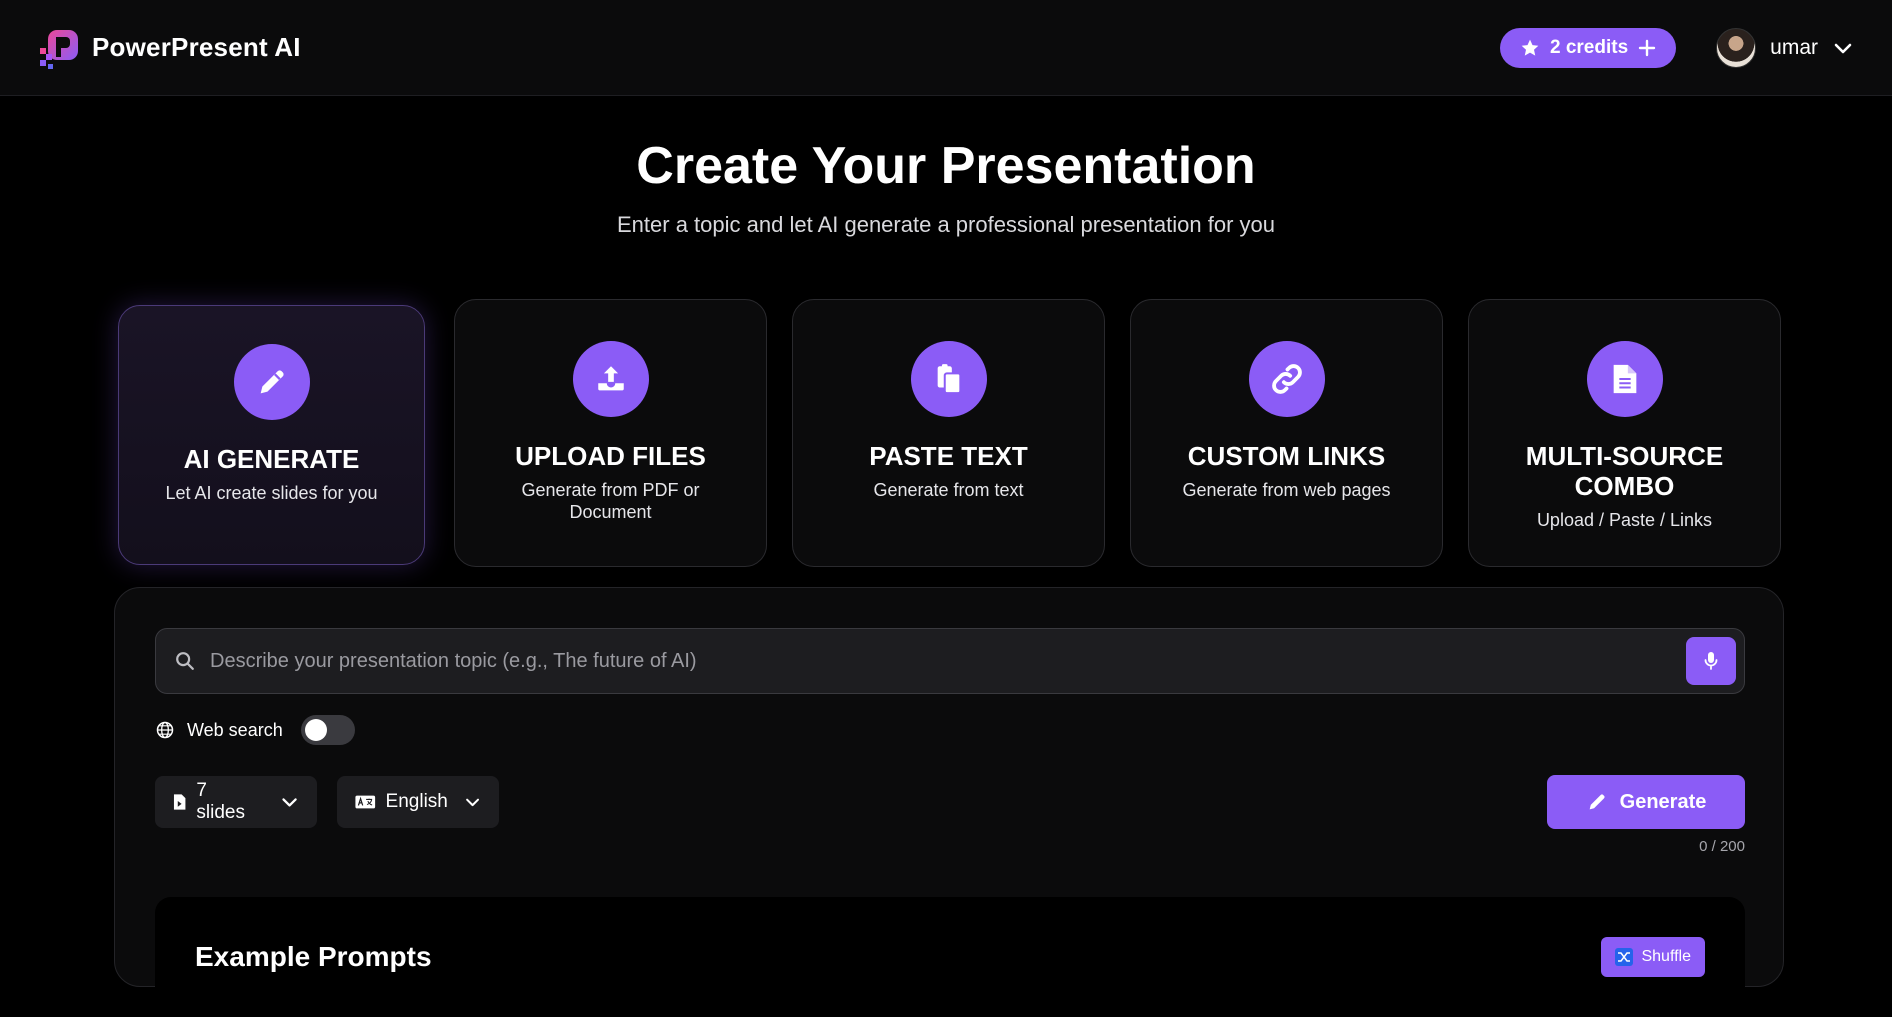 The height and width of the screenshot is (1017, 1892). Describe the element at coordinates (1530, 47) in the screenshot. I see `star-icon` at that location.